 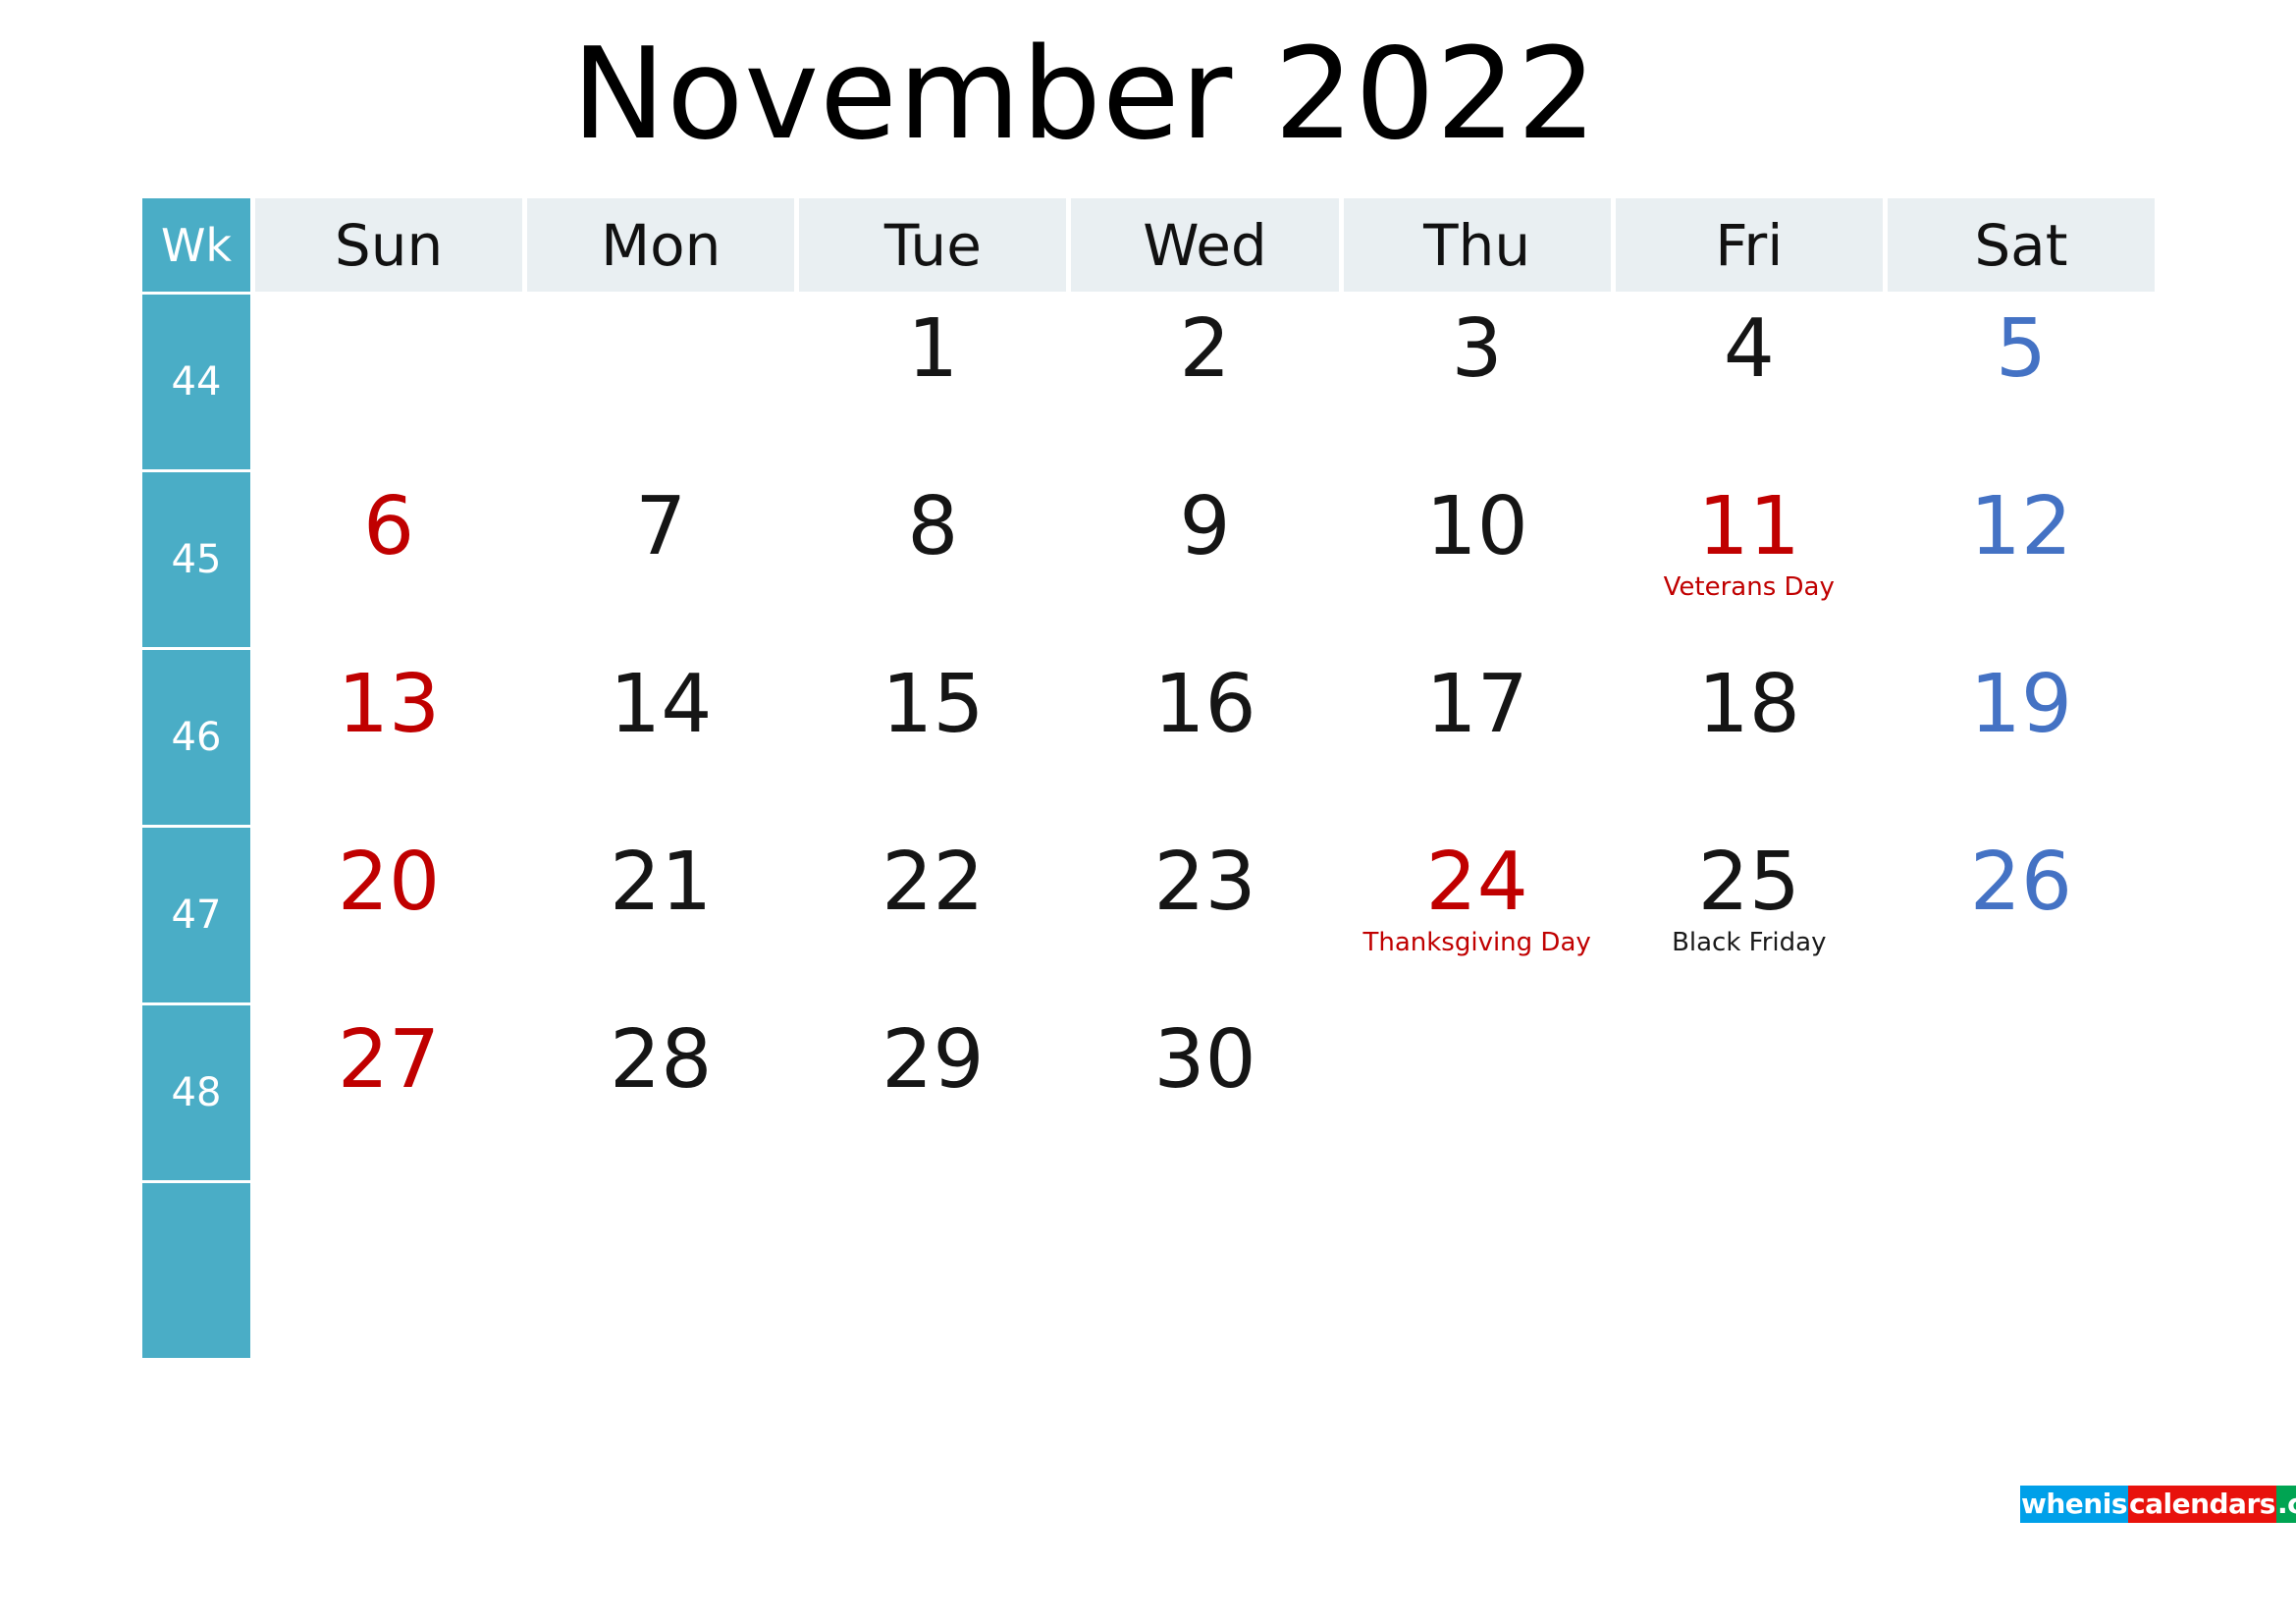 I want to click on week-number-cell: 46, so click(x=196, y=737).